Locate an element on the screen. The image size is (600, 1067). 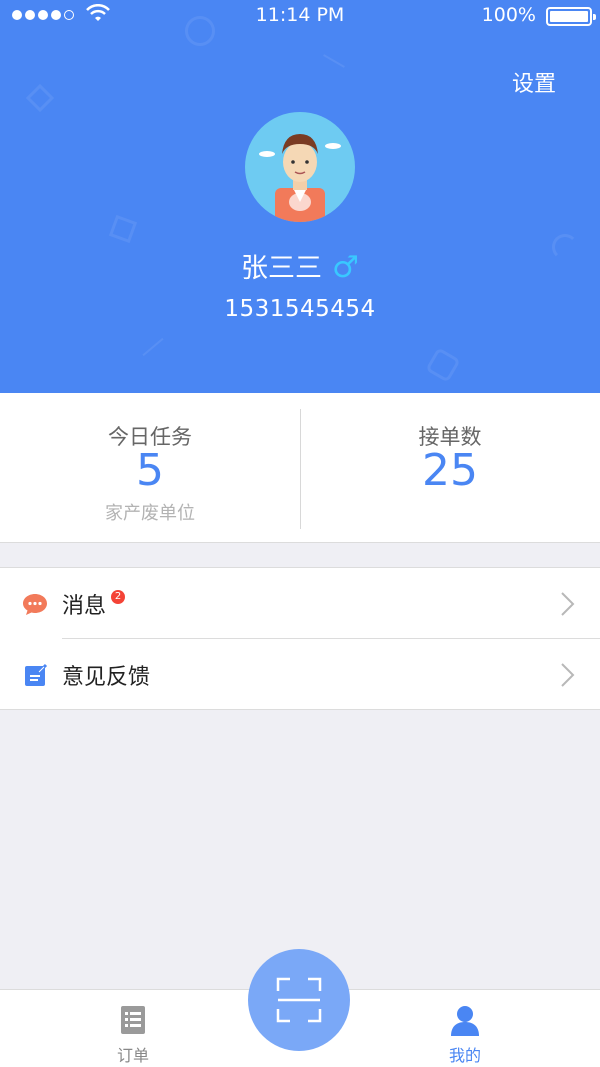
order-list-icon is located at coordinates (133, 1020).